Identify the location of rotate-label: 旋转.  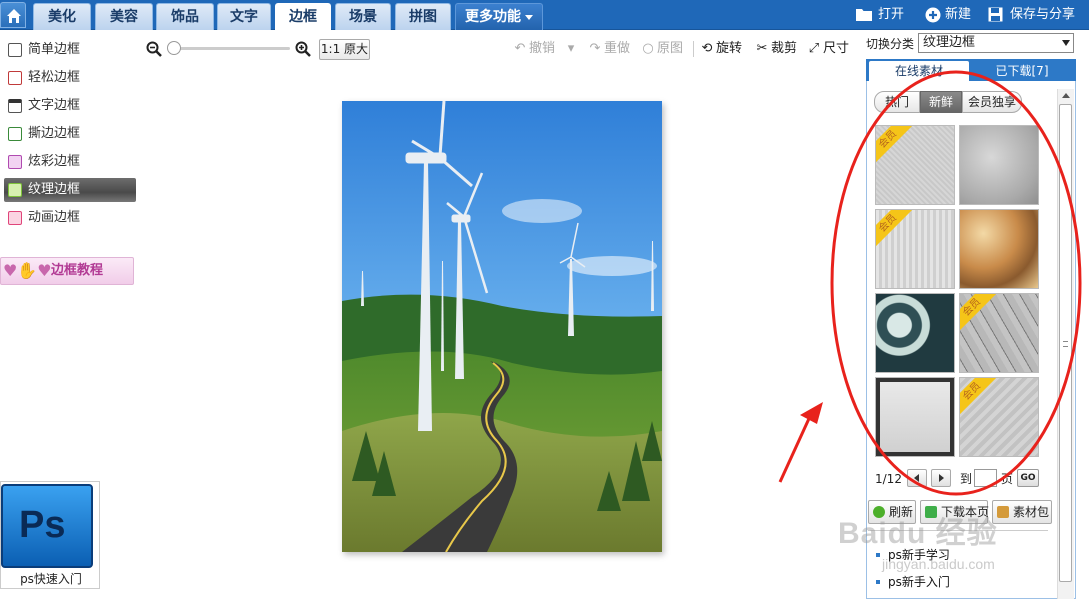
(729, 48).